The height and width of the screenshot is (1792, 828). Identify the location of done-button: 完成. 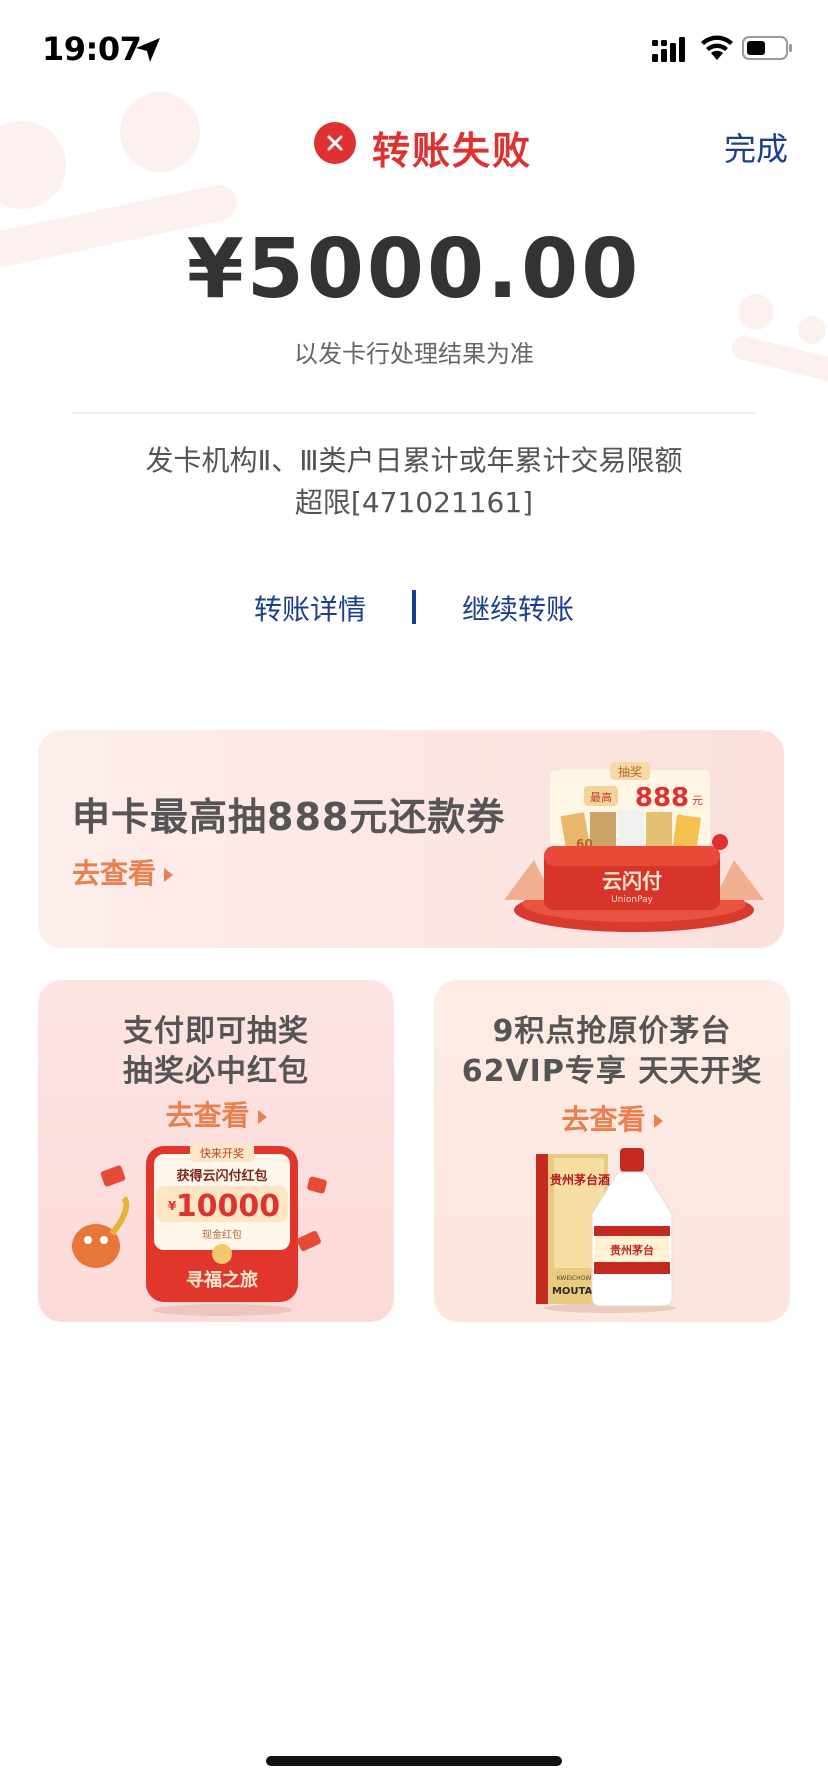
(756, 147).